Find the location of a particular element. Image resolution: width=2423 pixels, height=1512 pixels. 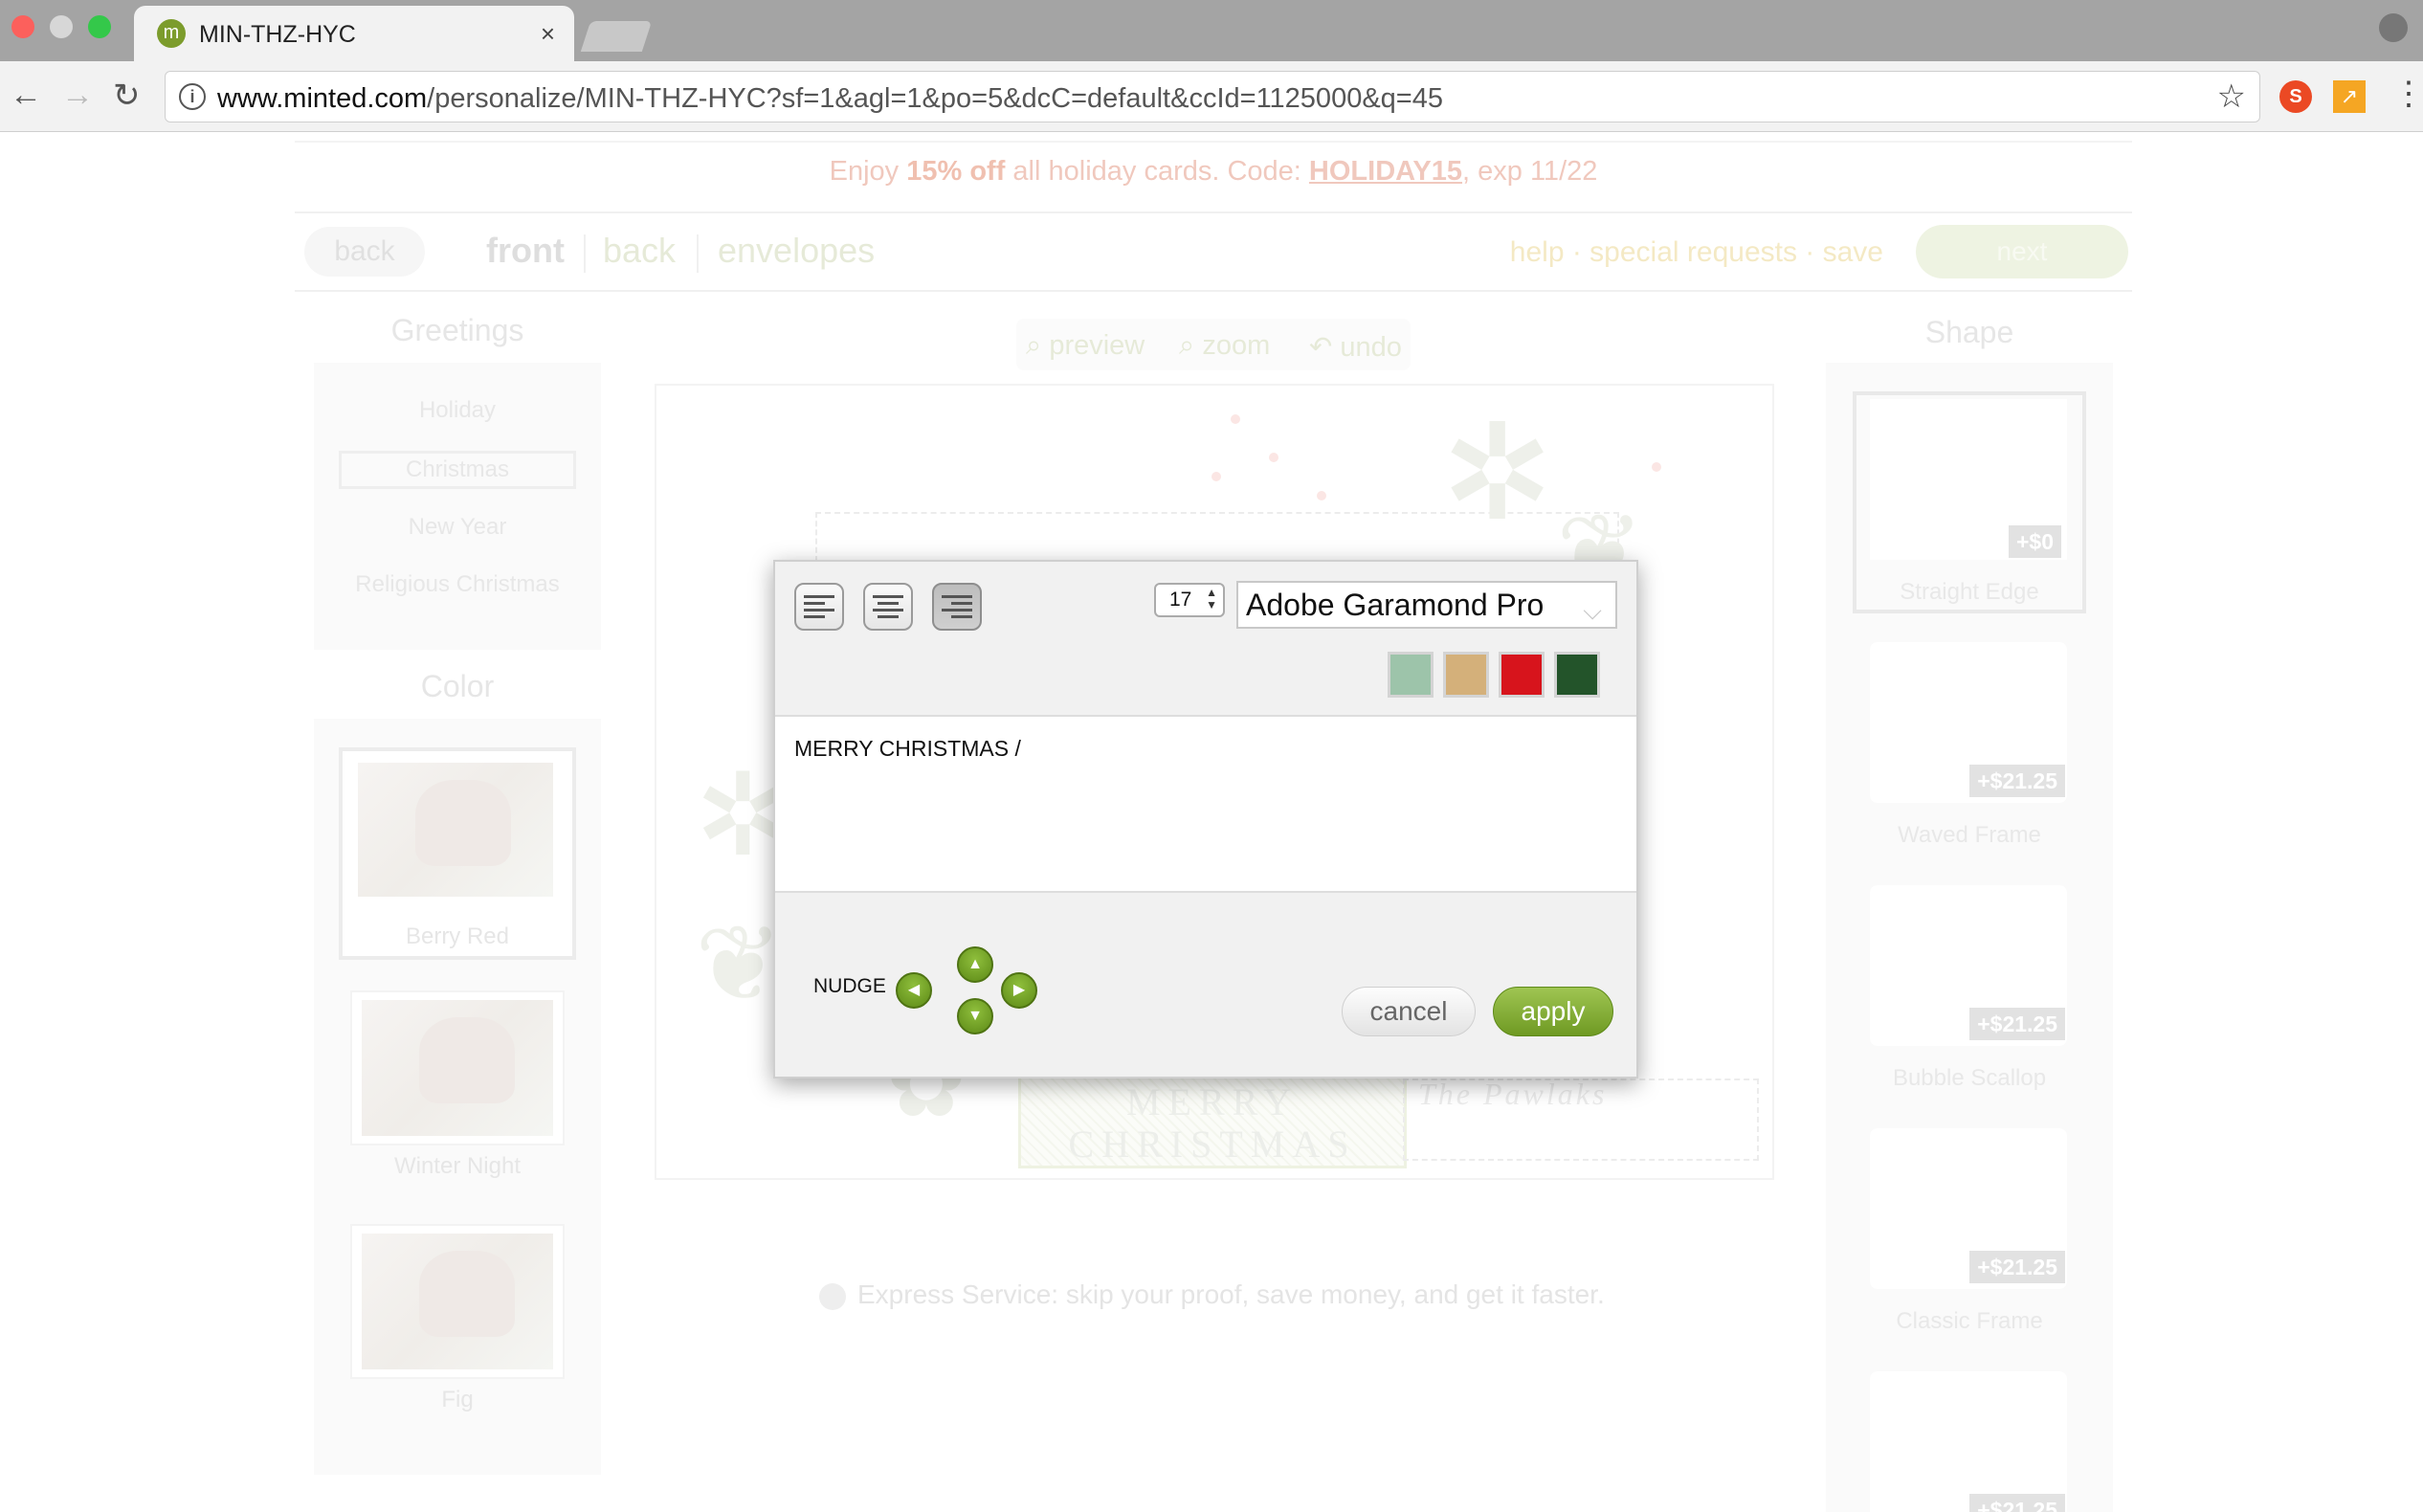

tab-front: front is located at coordinates (525, 251).